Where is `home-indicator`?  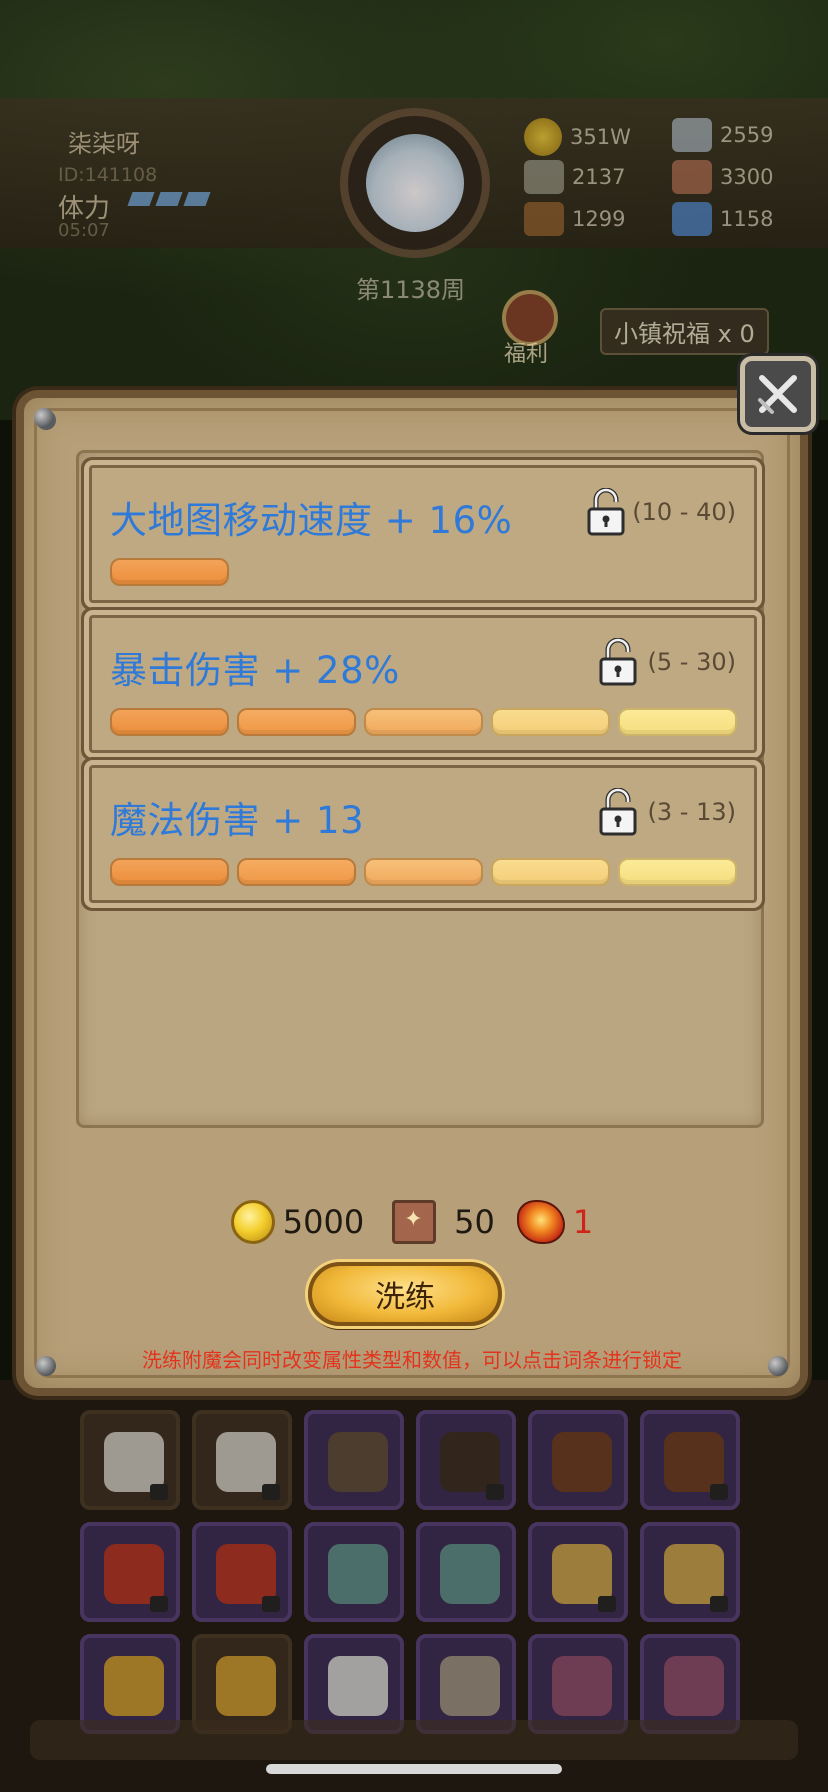 home-indicator is located at coordinates (414, 1769).